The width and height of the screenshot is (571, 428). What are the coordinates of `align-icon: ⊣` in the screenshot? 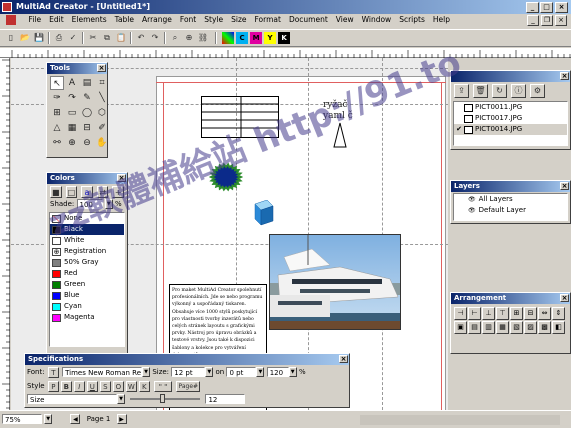 It's located at (460, 313).